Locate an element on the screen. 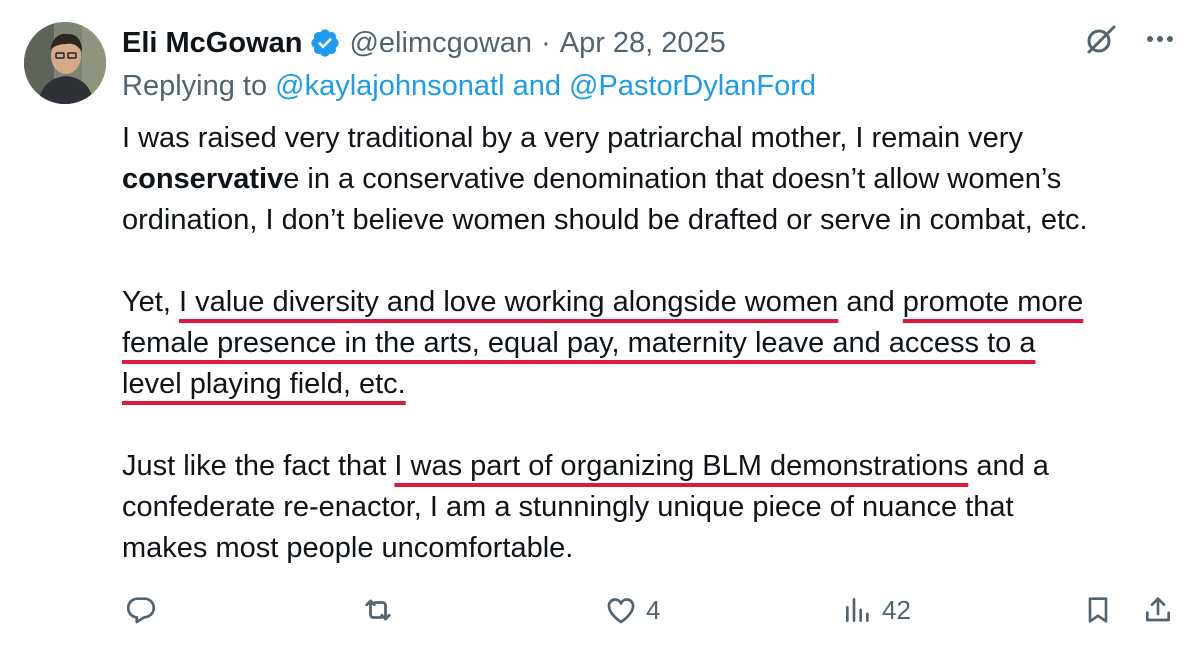 The image size is (1200, 648). grok-icon is located at coordinates (1101, 41).